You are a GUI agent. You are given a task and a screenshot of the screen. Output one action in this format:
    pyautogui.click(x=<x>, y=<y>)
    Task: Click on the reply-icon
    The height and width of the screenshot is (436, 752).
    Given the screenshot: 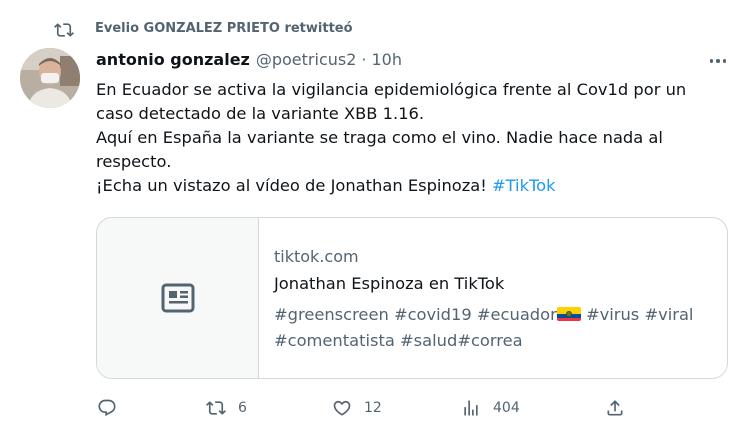 What is the action you would take?
    pyautogui.click(x=107, y=408)
    